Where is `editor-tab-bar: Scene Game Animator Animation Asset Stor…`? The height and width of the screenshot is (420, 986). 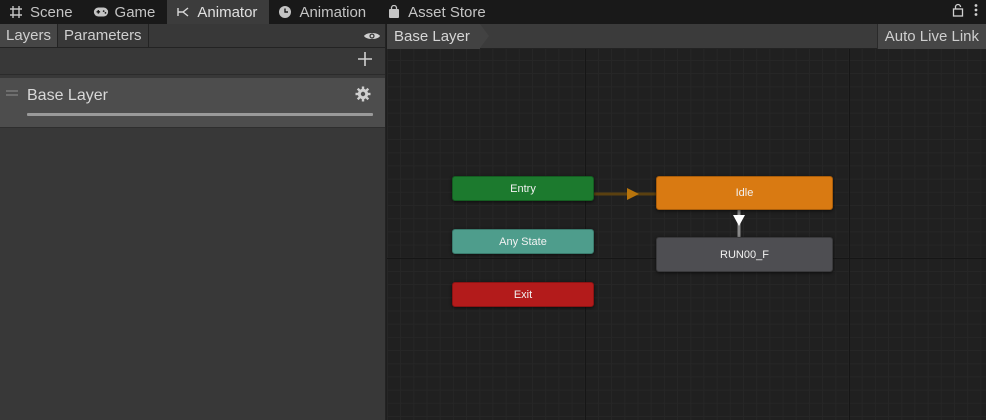 editor-tab-bar: Scene Game Animator Animation Asset Stor… is located at coordinates (493, 12).